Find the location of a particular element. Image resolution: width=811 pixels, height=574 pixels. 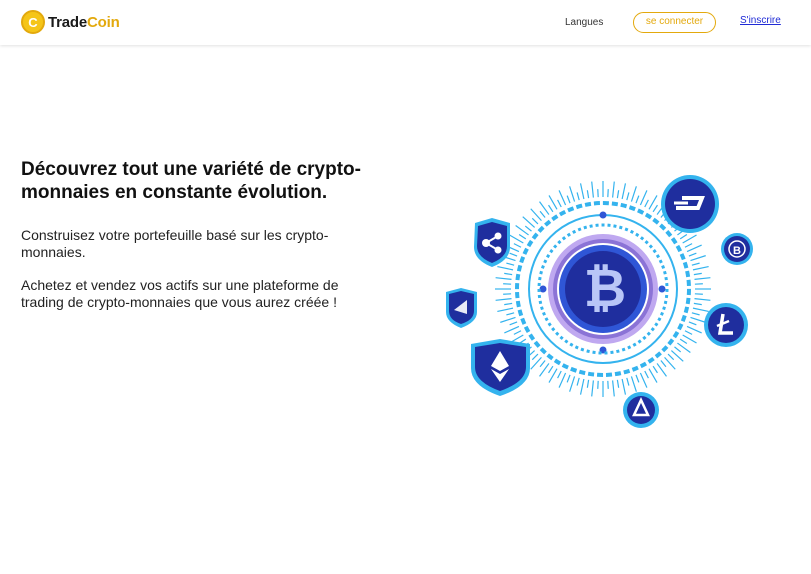

waves-icon is located at coordinates (461, 308).